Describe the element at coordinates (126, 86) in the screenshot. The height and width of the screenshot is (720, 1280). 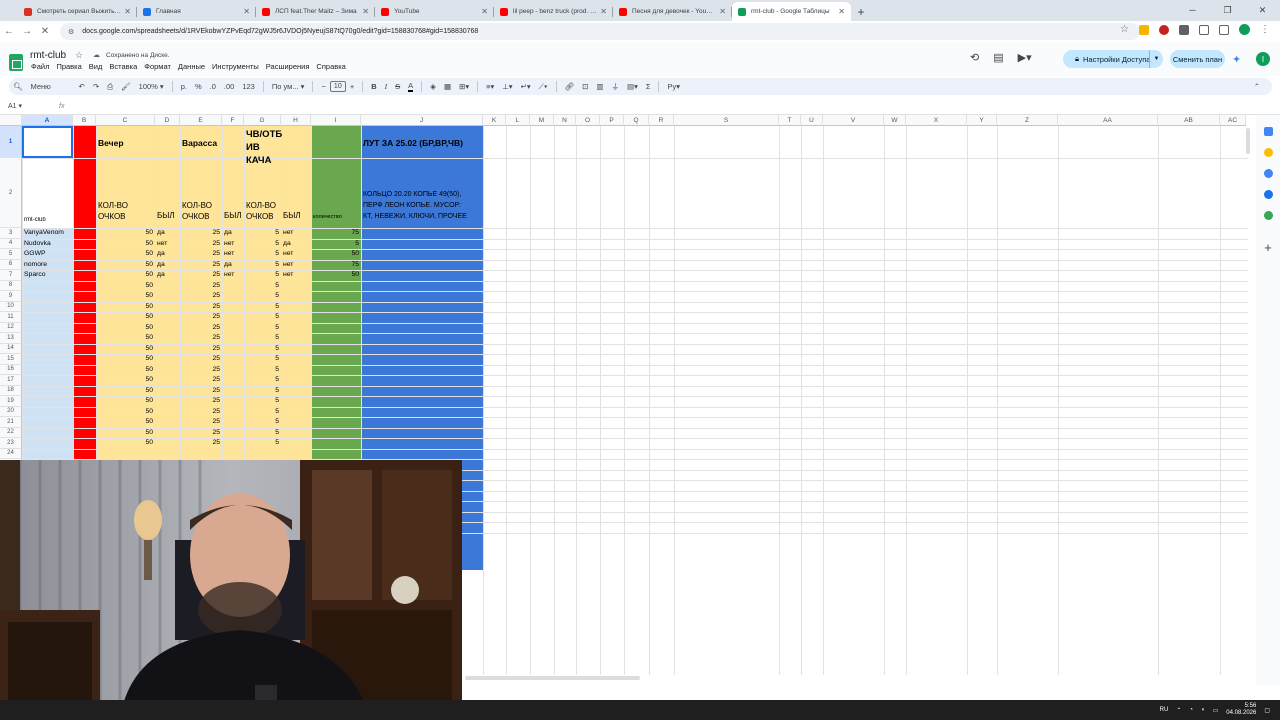
I see `paint-format-icon: 🖌︎` at that location.